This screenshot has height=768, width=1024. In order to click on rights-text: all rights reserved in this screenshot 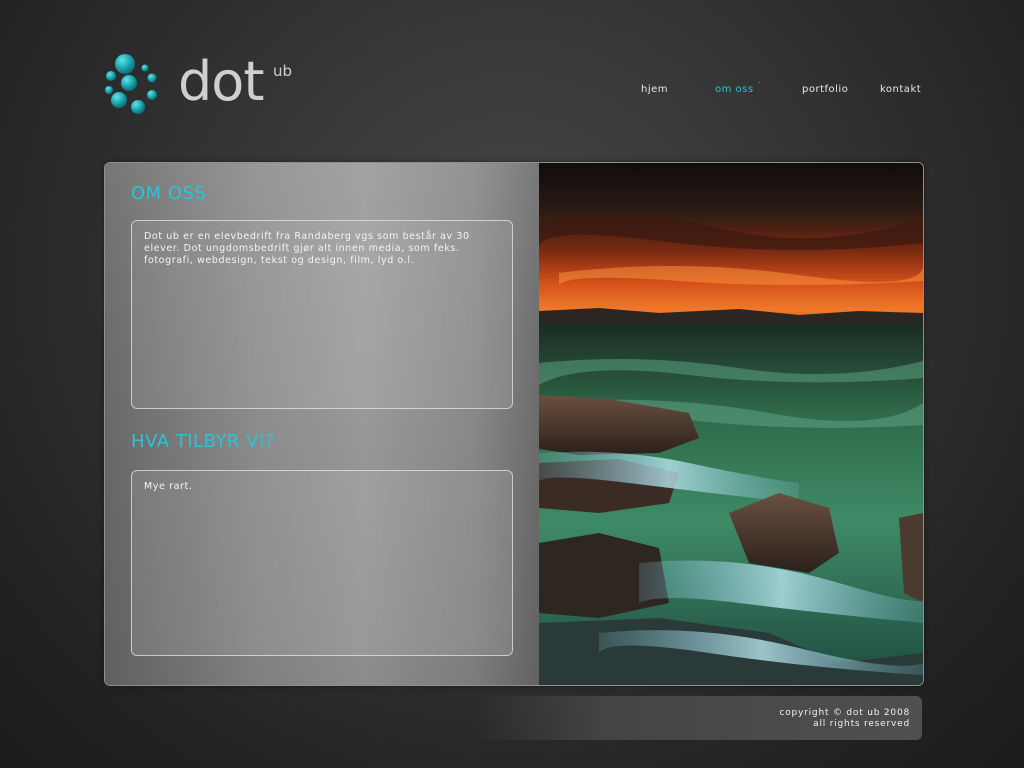, I will do `click(861, 724)`.